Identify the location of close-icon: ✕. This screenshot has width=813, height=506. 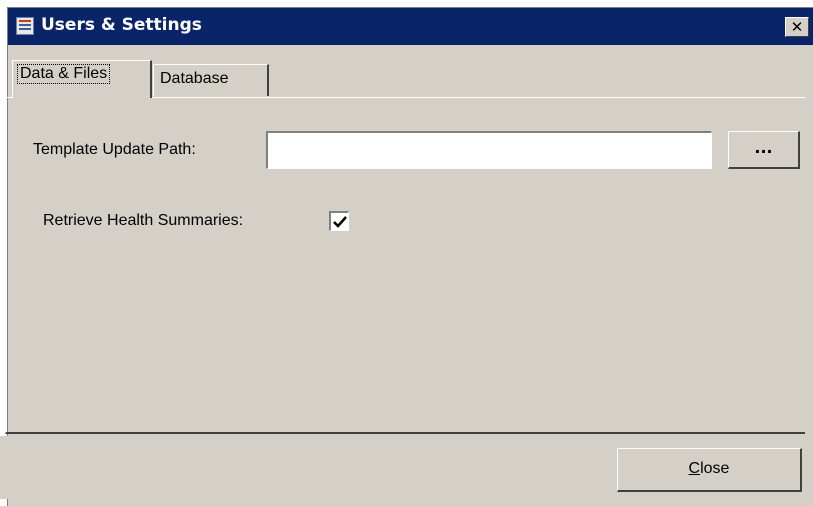
(797, 27).